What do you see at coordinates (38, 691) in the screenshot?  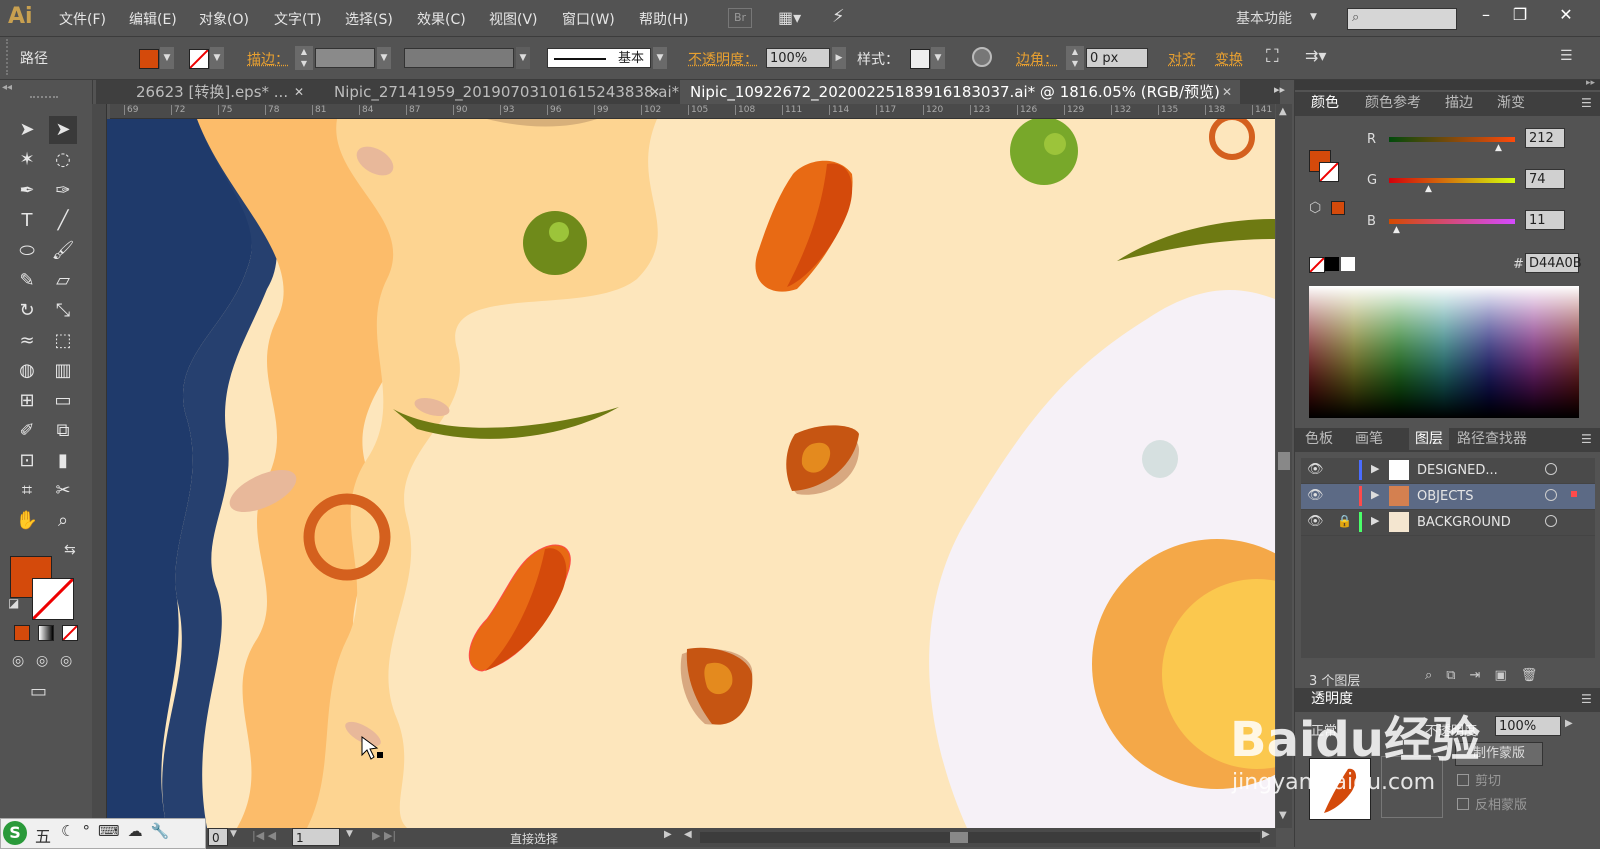 I see `screen-mode-icon: ▭` at bounding box center [38, 691].